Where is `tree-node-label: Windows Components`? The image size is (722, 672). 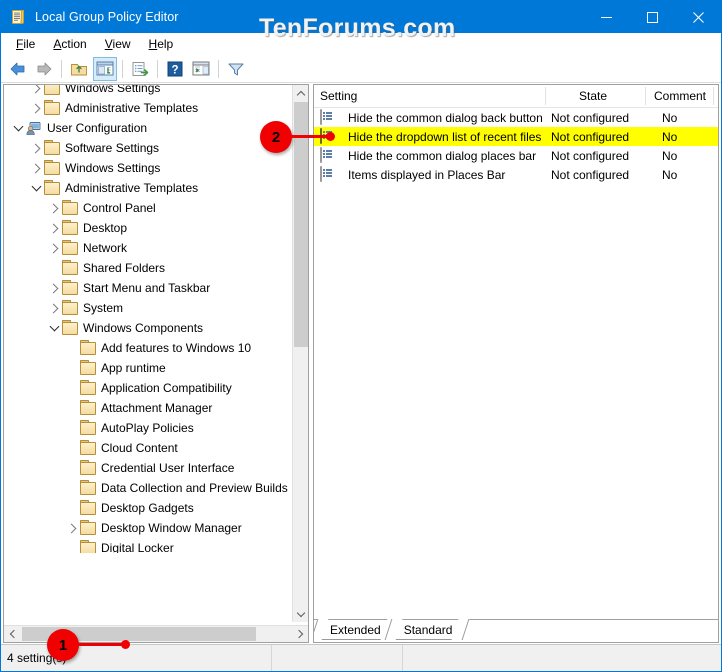 tree-node-label: Windows Components is located at coordinates (143, 328).